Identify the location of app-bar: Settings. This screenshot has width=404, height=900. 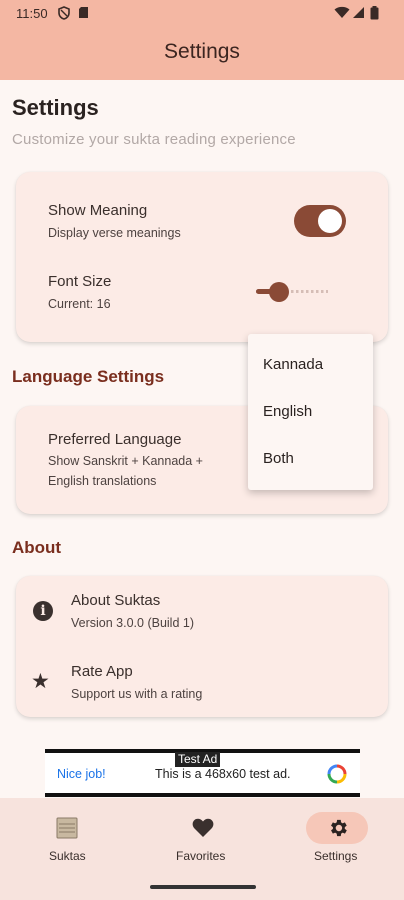
(202, 54).